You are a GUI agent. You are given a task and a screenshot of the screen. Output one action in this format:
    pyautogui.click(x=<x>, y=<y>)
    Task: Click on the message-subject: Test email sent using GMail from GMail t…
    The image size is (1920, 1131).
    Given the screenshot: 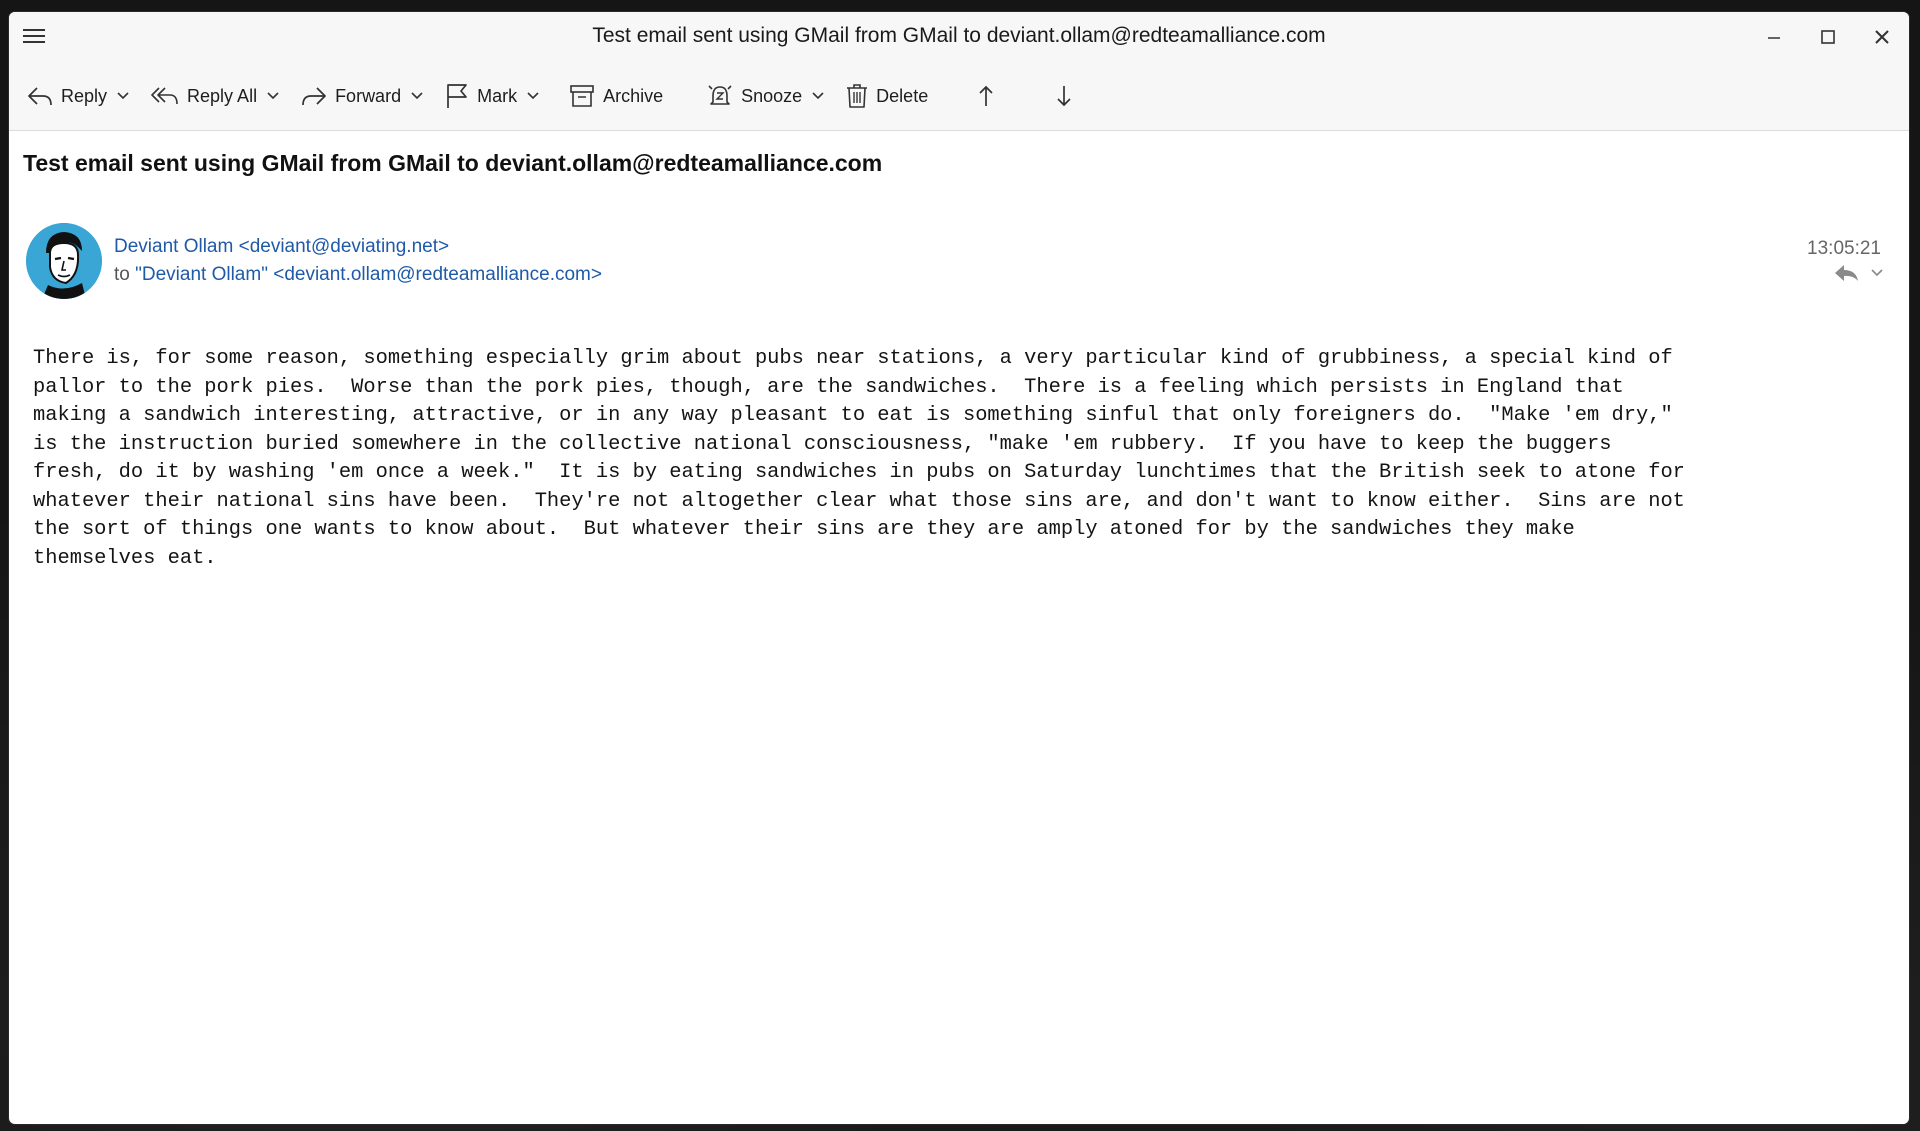 What is the action you would take?
    pyautogui.click(x=453, y=163)
    